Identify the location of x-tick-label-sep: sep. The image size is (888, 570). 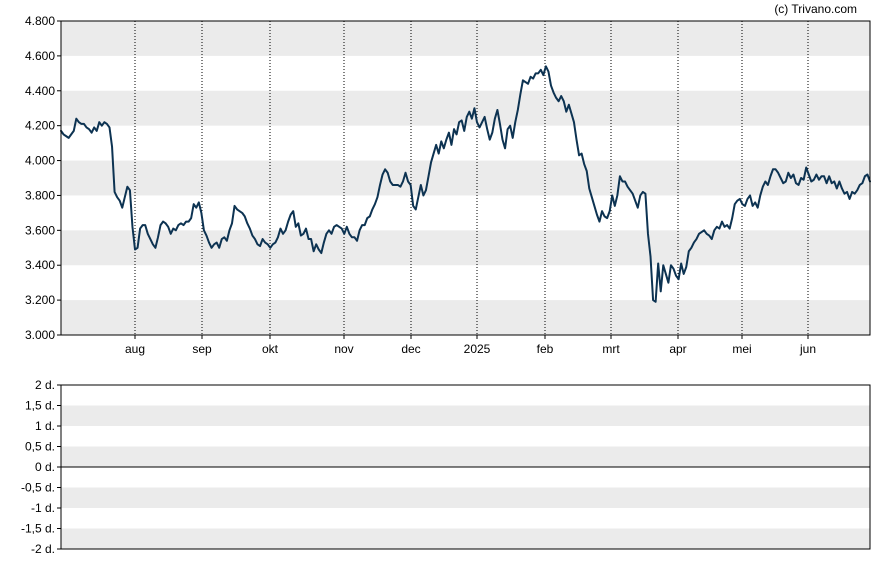
(202, 349).